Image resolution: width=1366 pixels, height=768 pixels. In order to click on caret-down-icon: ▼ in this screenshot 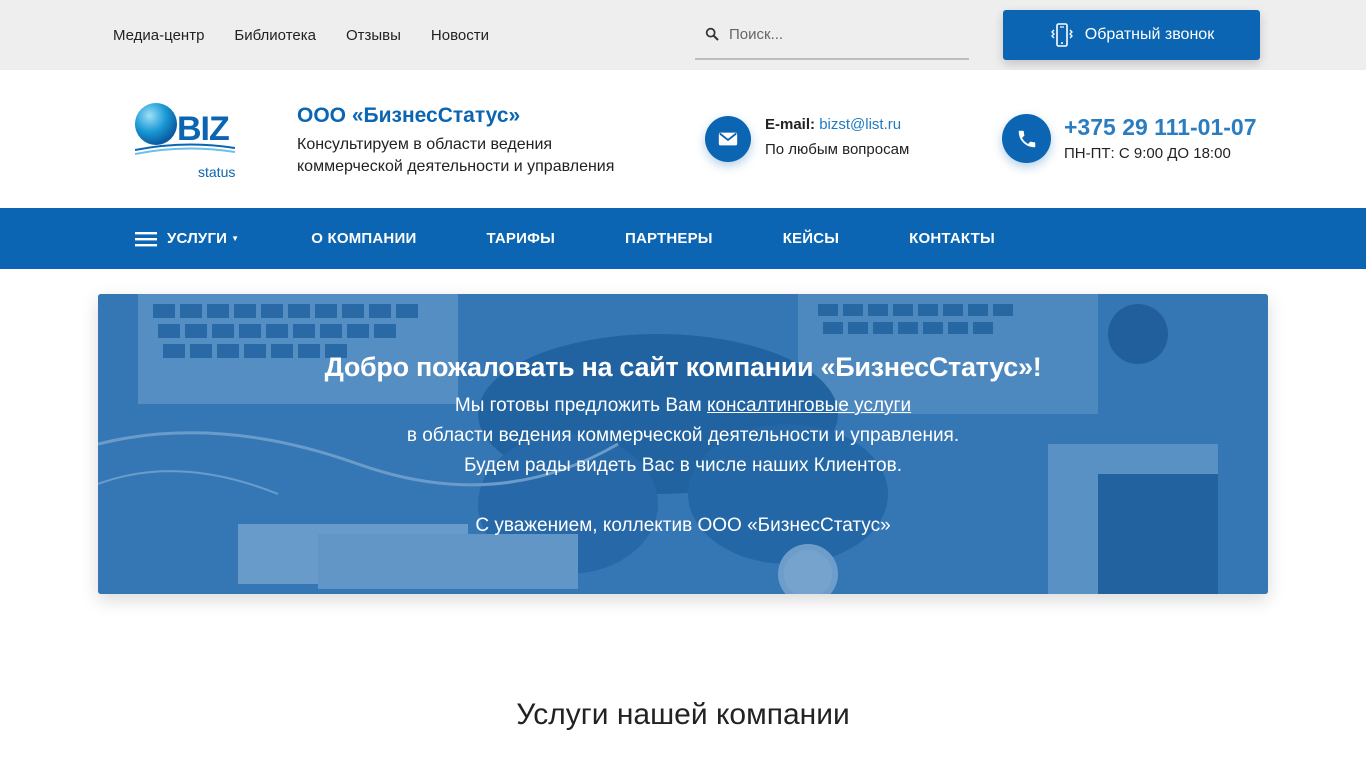, I will do `click(235, 238)`.